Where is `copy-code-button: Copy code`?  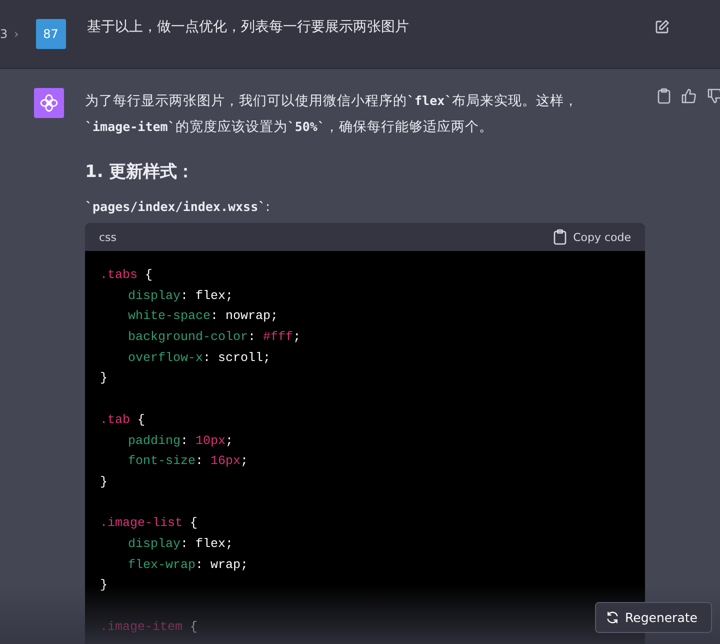 copy-code-button: Copy code is located at coordinates (592, 237).